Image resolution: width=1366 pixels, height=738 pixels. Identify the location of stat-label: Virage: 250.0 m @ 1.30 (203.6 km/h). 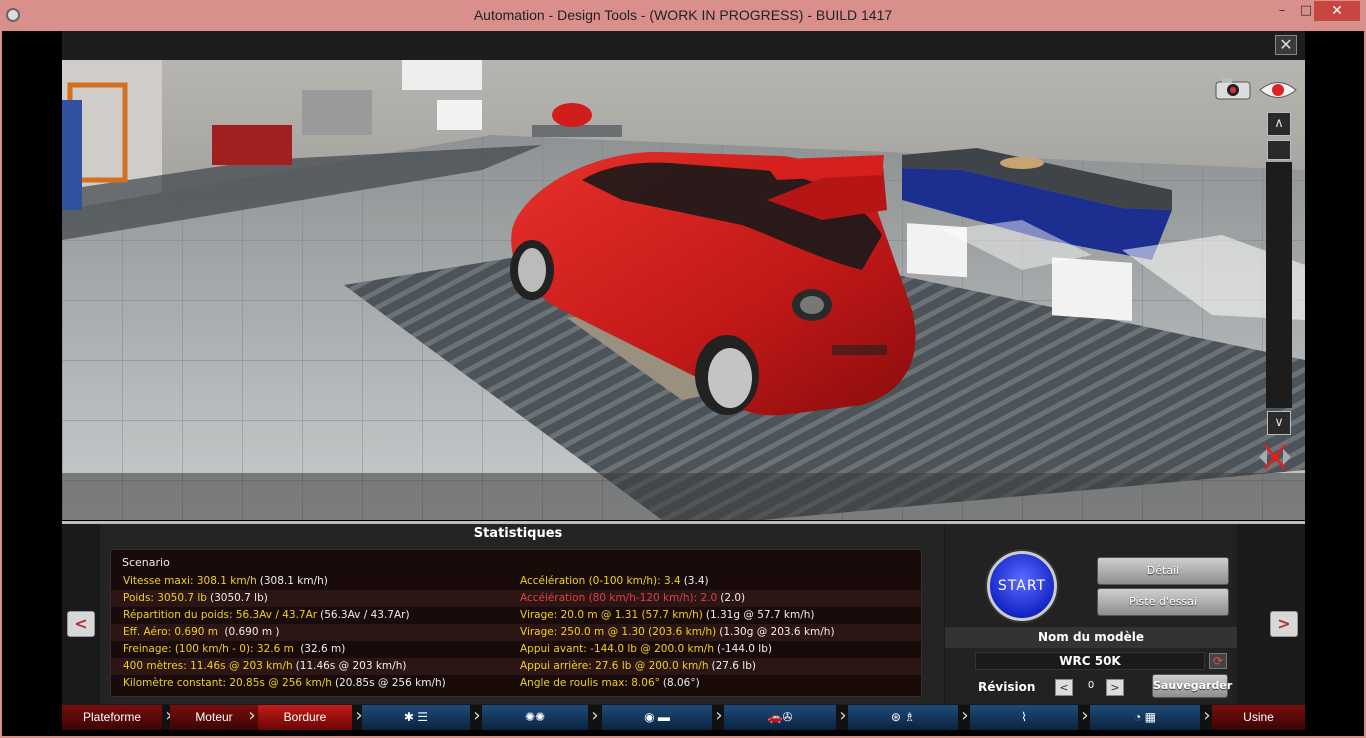
(618, 632).